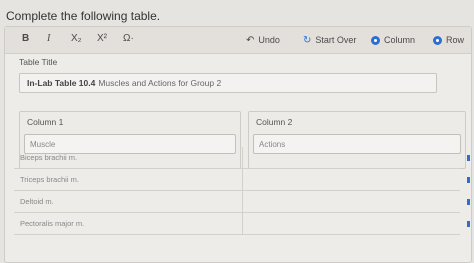 This screenshot has height=263, width=474. Describe the element at coordinates (274, 122) in the screenshot. I see `column-2-label: Column 2` at that location.